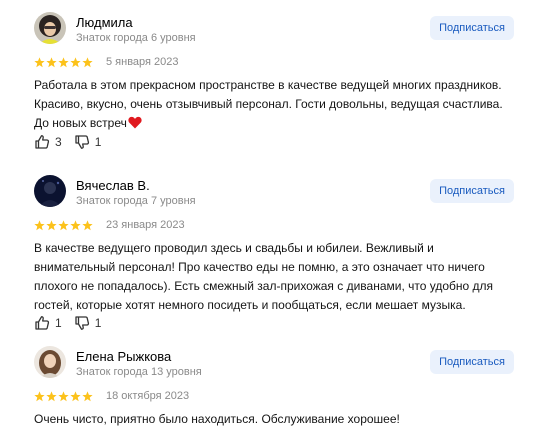 The width and height of the screenshot is (543, 436). I want to click on like-button: 1, so click(48, 323).